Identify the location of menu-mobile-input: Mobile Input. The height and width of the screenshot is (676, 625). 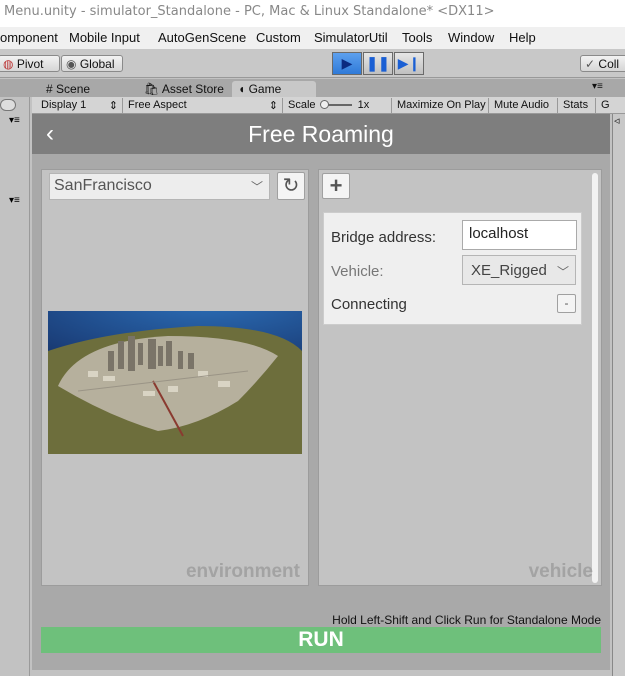
(104, 37).